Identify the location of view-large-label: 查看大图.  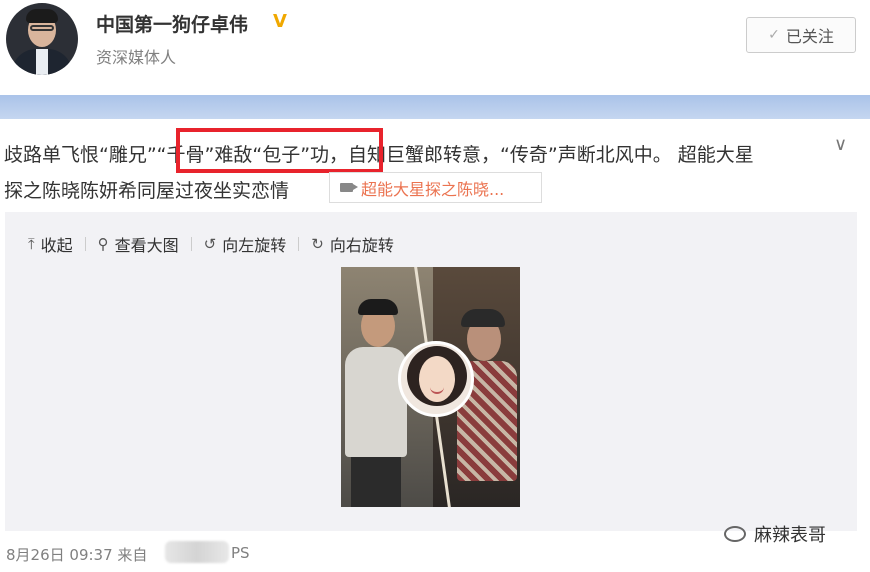
(146, 245).